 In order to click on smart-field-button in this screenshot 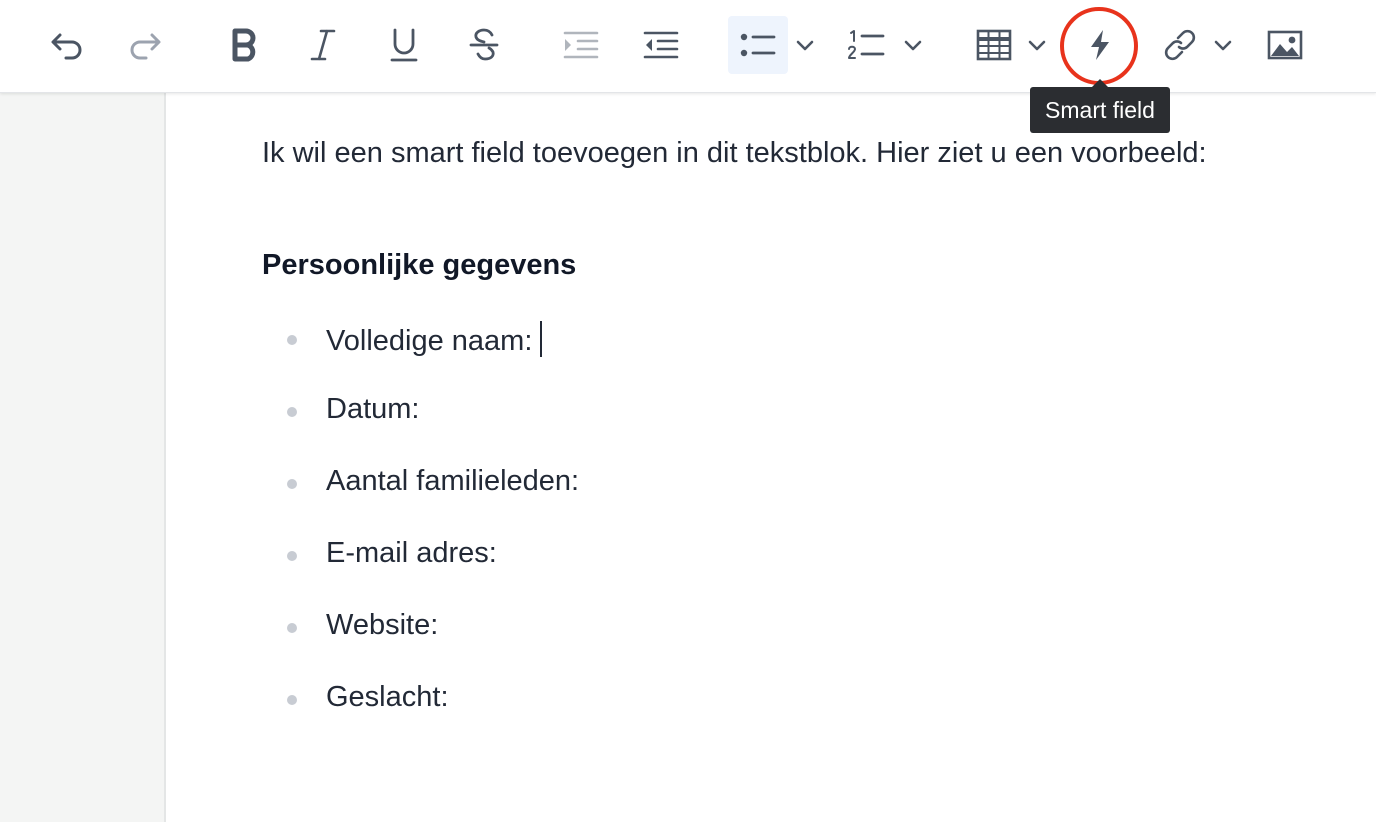, I will do `click(1100, 45)`.